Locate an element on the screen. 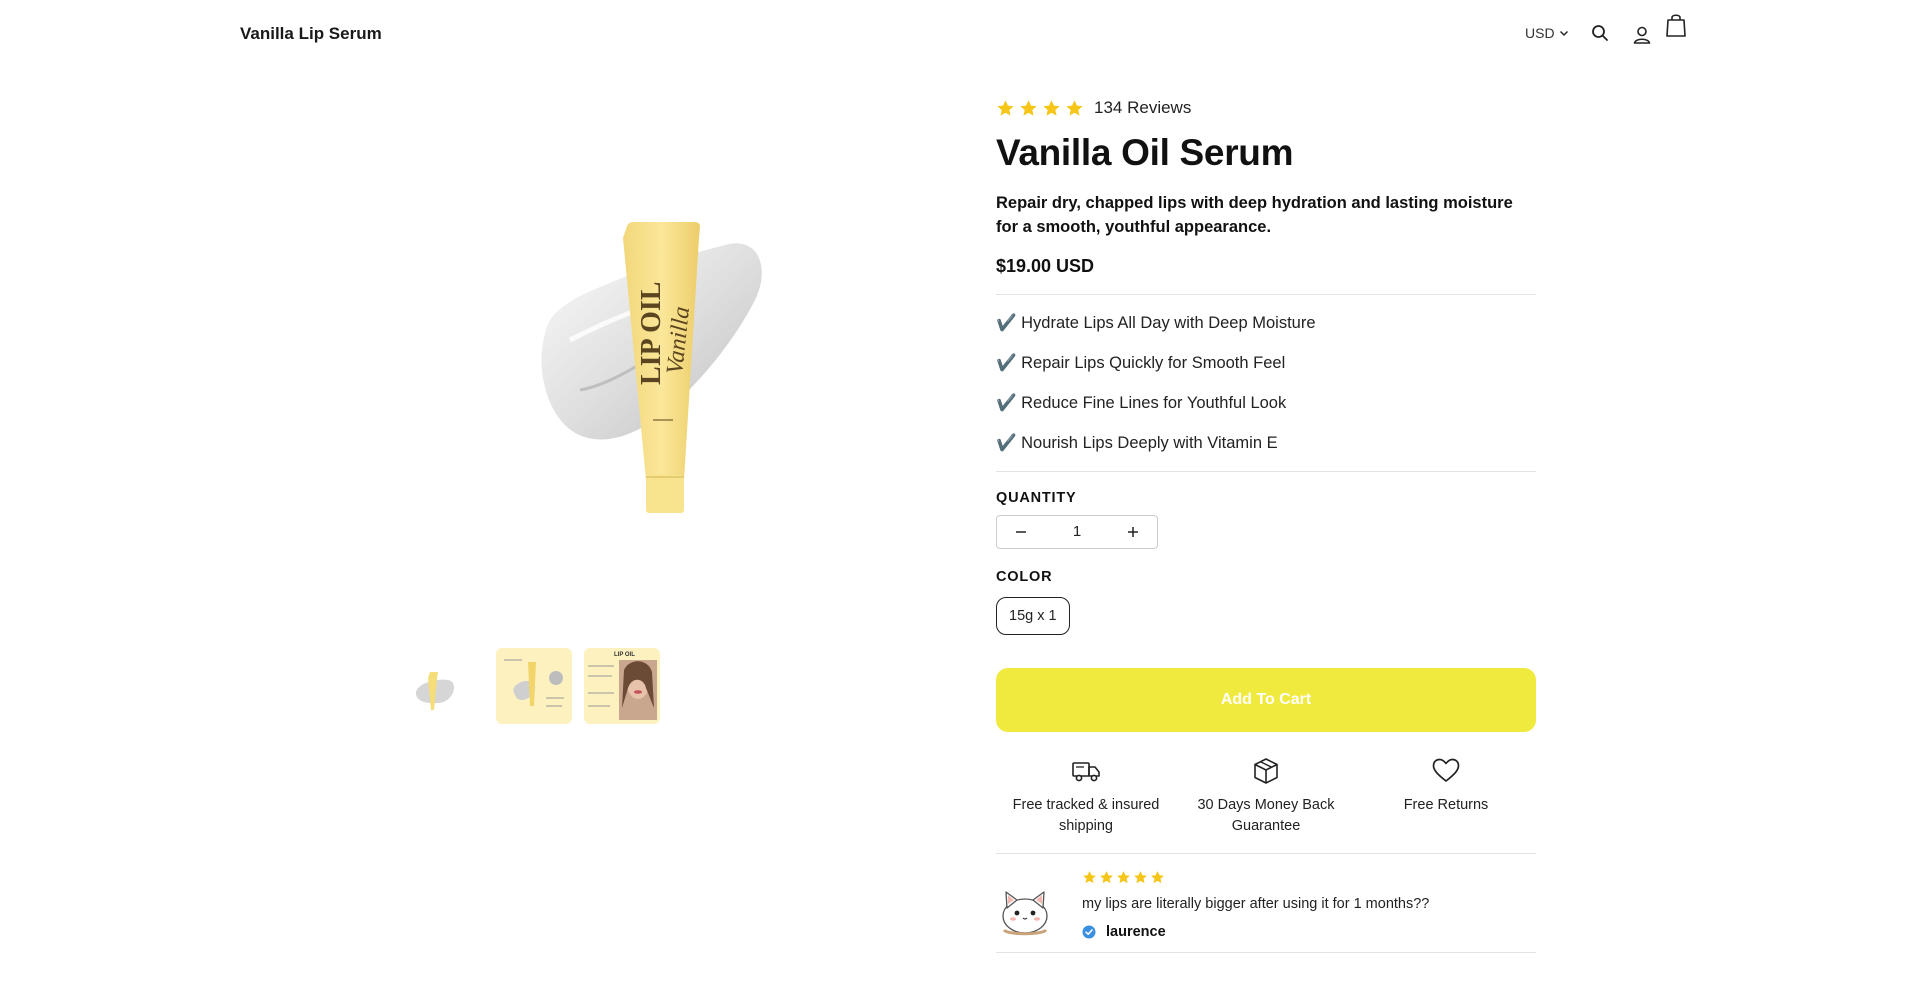 This screenshot has height=993, width=1920. color-label: COLOR is located at coordinates (1024, 576).